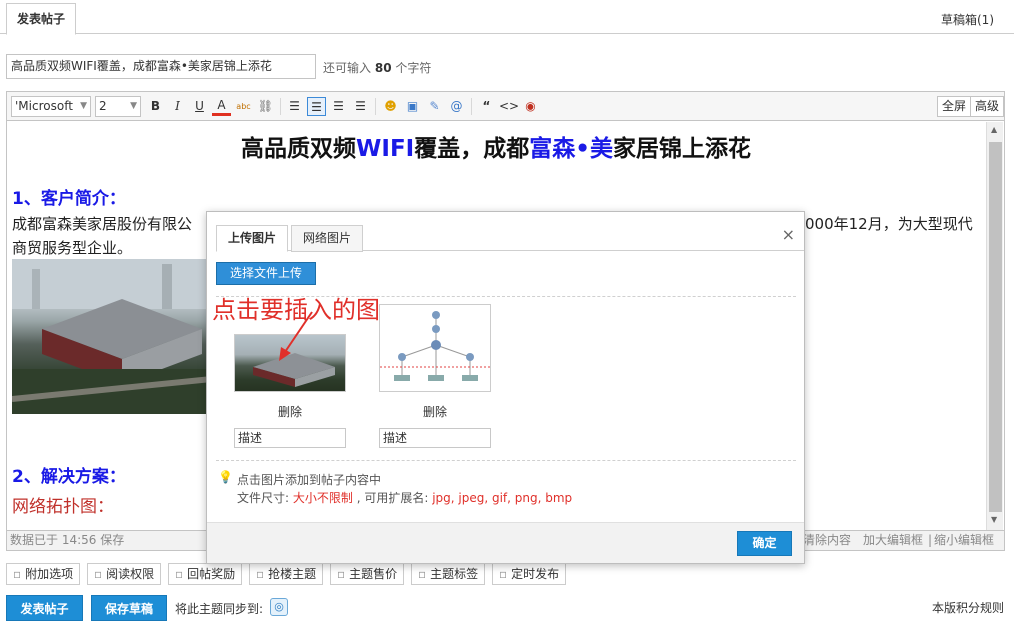  I want to click on bold-icon: B, so click(155, 106).